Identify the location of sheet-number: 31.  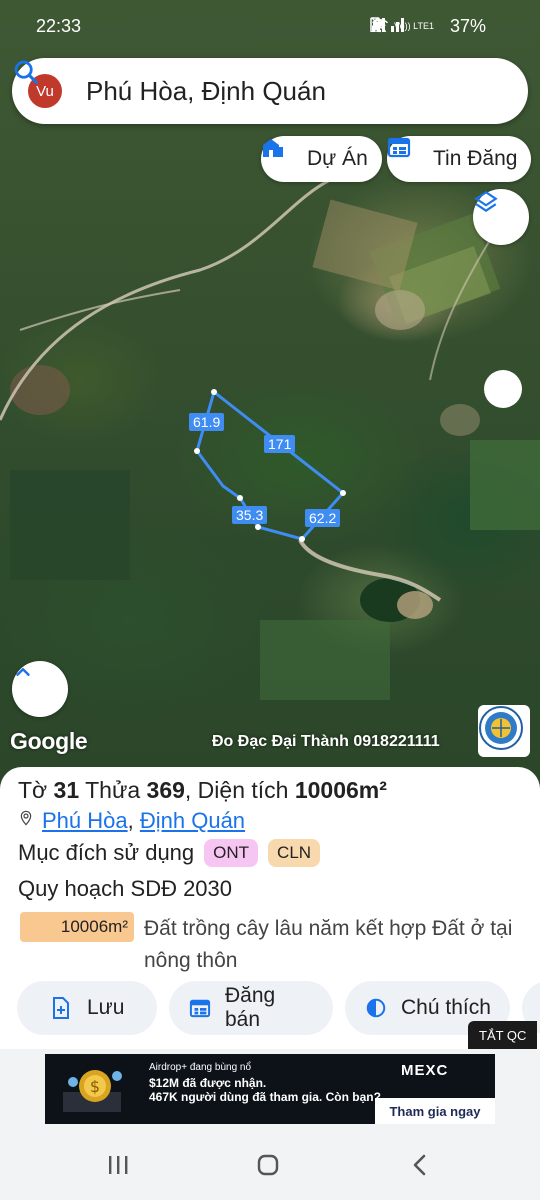
(66, 790).